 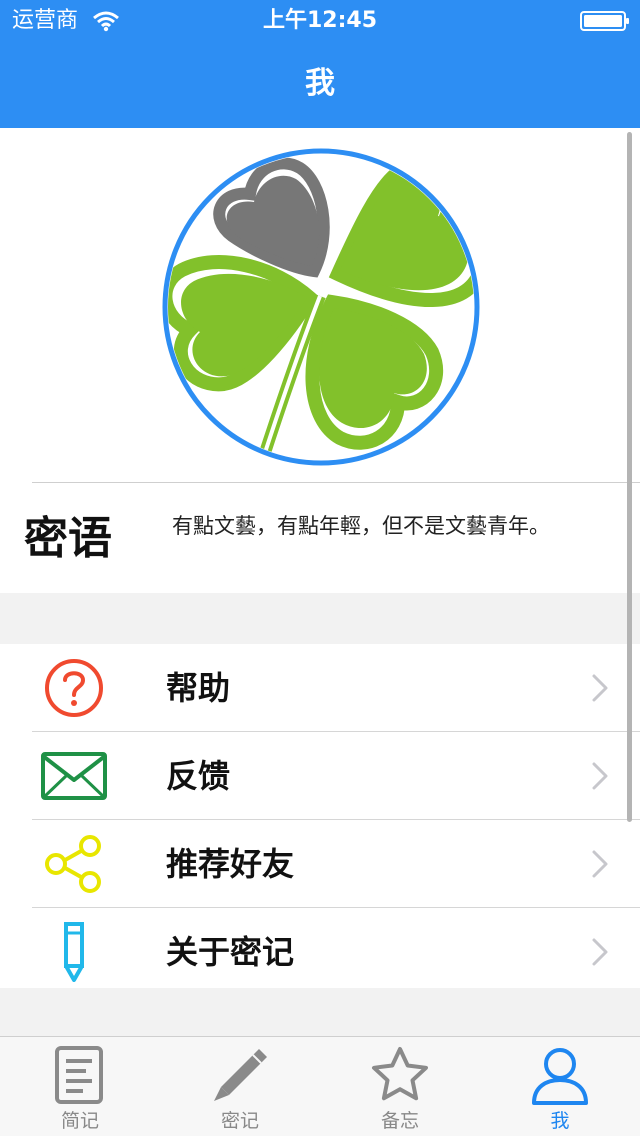 I want to click on status-time: 上午12:45, so click(x=320, y=20).